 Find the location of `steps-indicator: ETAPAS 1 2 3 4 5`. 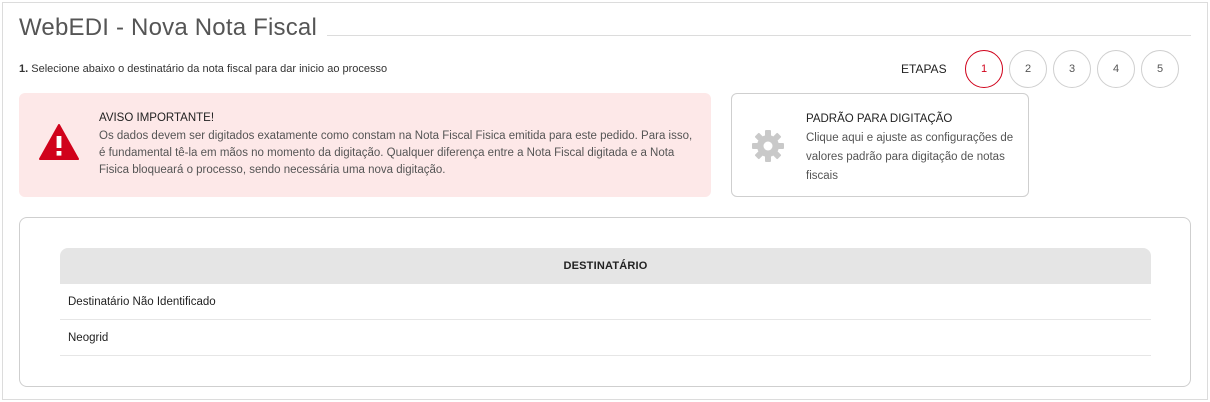

steps-indicator: ETAPAS 1 2 3 4 5 is located at coordinates (1046, 69).